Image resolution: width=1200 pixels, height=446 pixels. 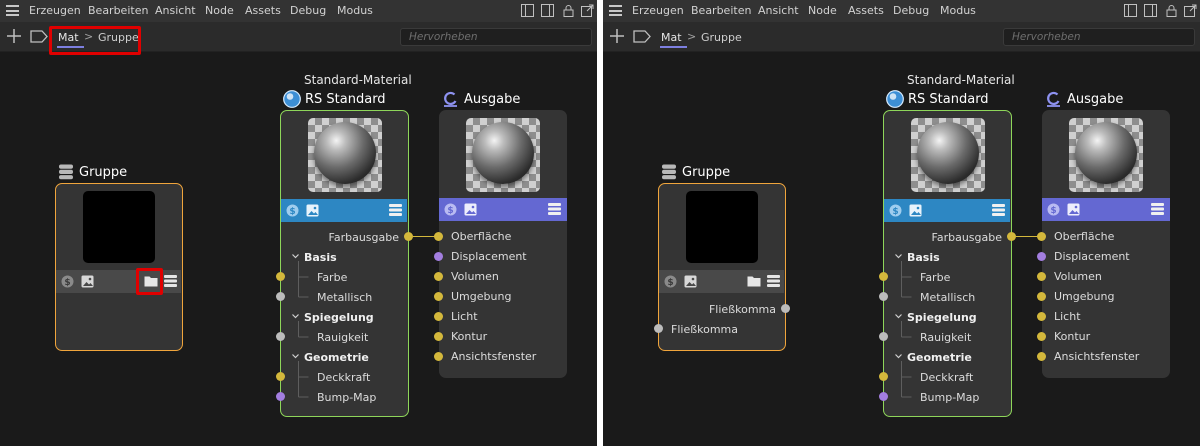 What do you see at coordinates (722, 267) in the screenshot?
I see `gruppe-node: $ Fließkomma Fließkomma` at bounding box center [722, 267].